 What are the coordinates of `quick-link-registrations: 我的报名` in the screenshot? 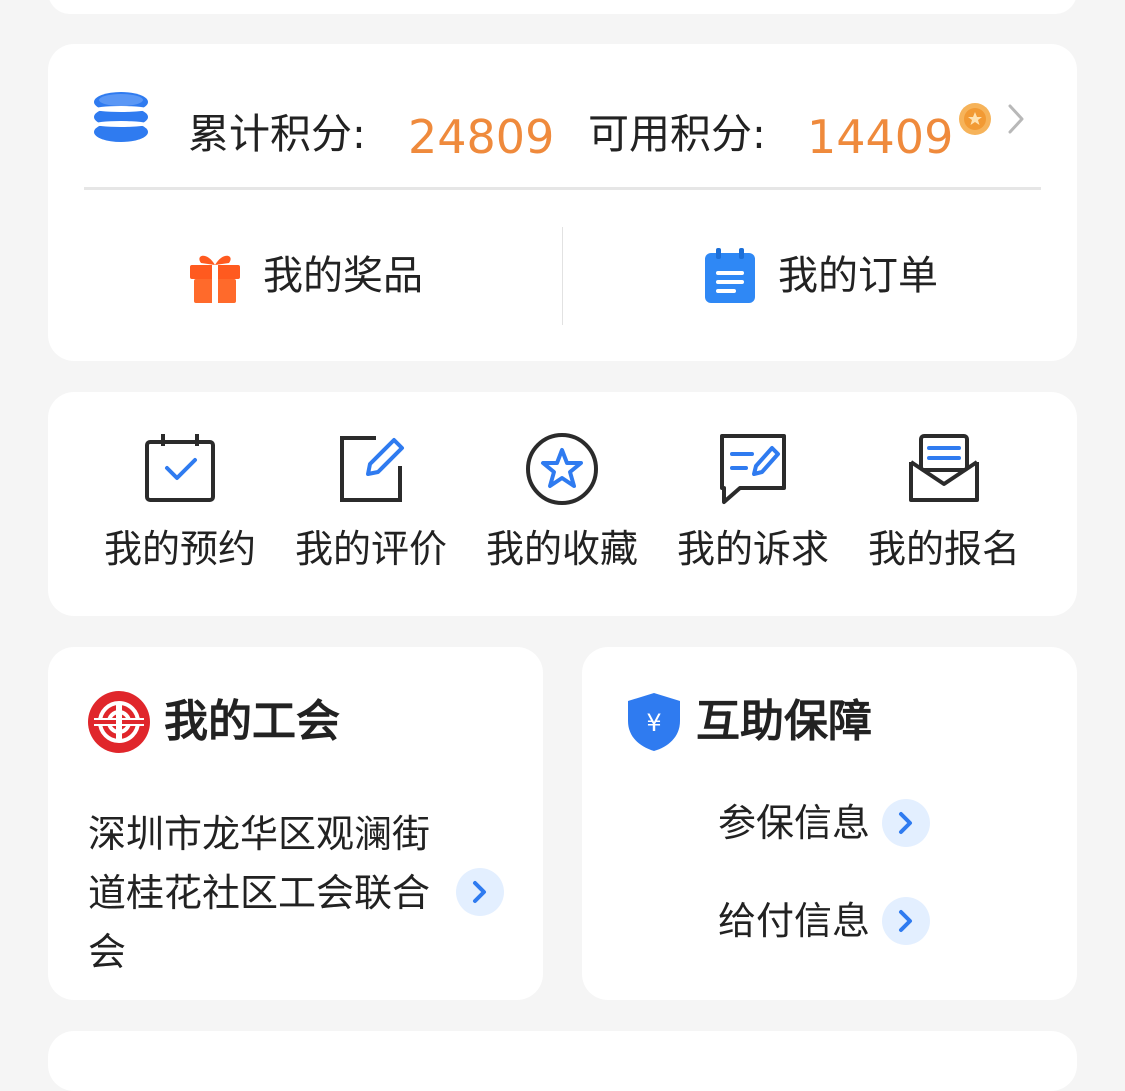 It's located at (944, 510).